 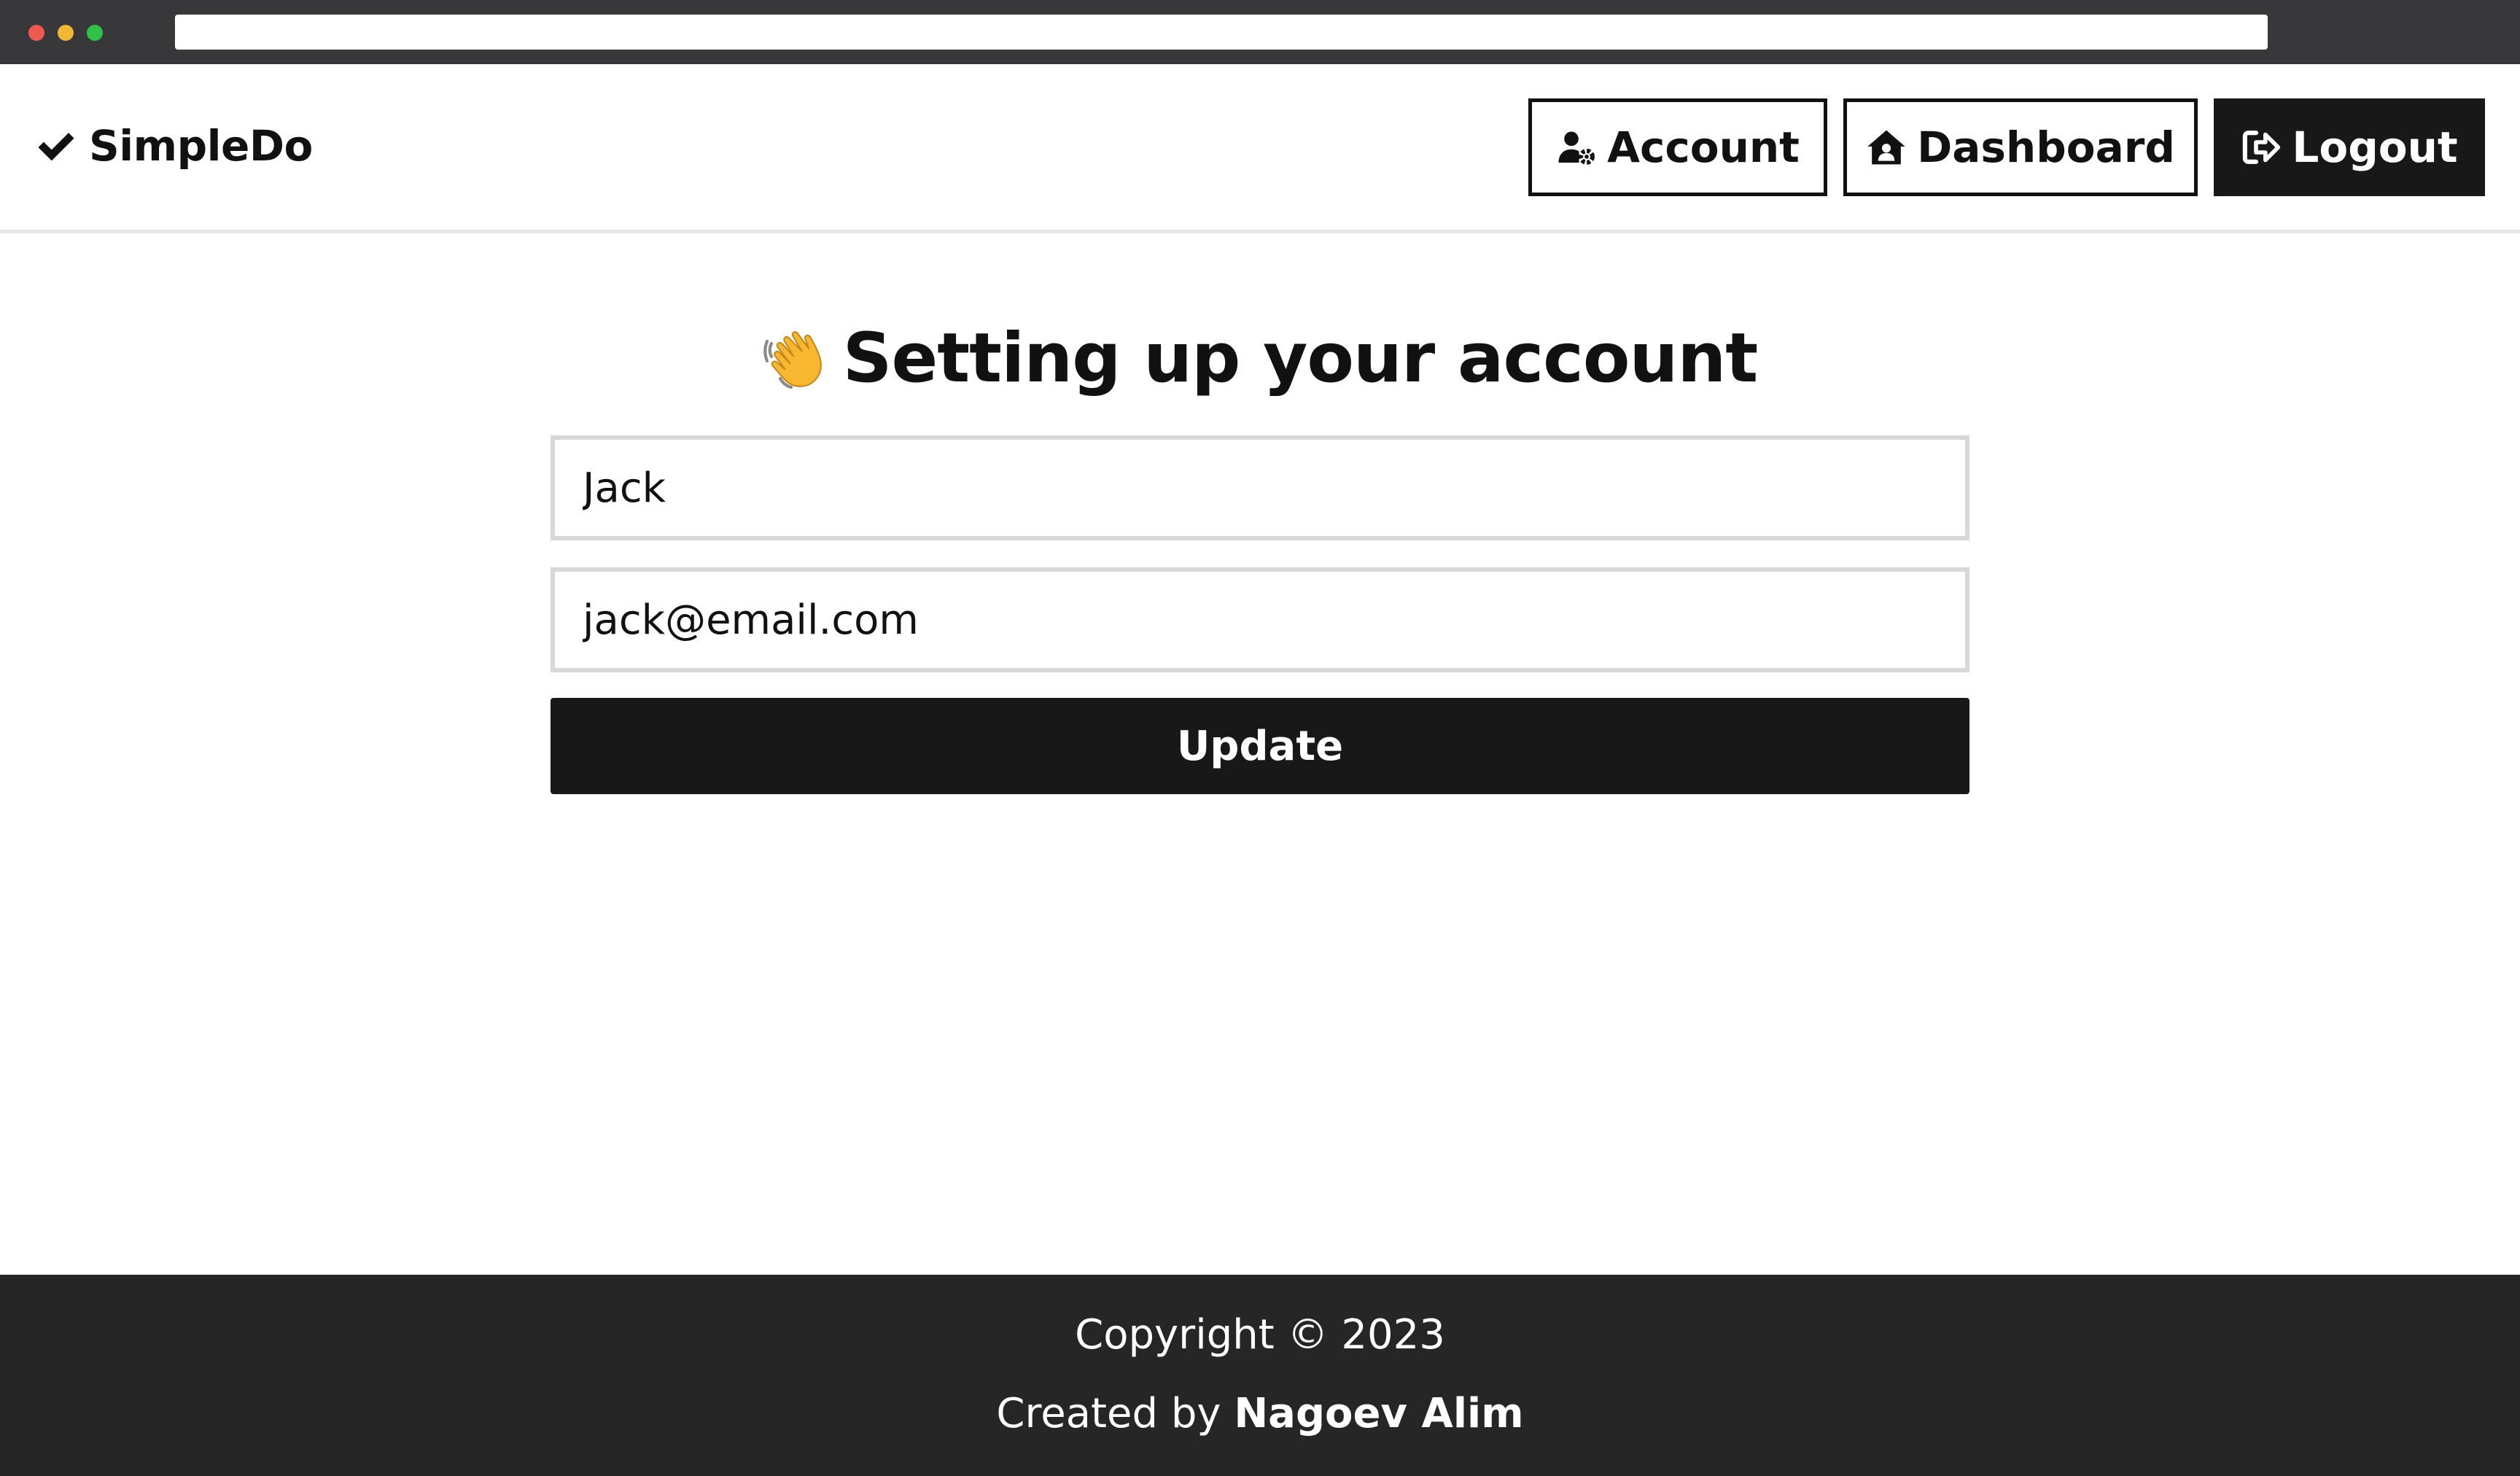 I want to click on account-button: Account, so click(x=1677, y=147).